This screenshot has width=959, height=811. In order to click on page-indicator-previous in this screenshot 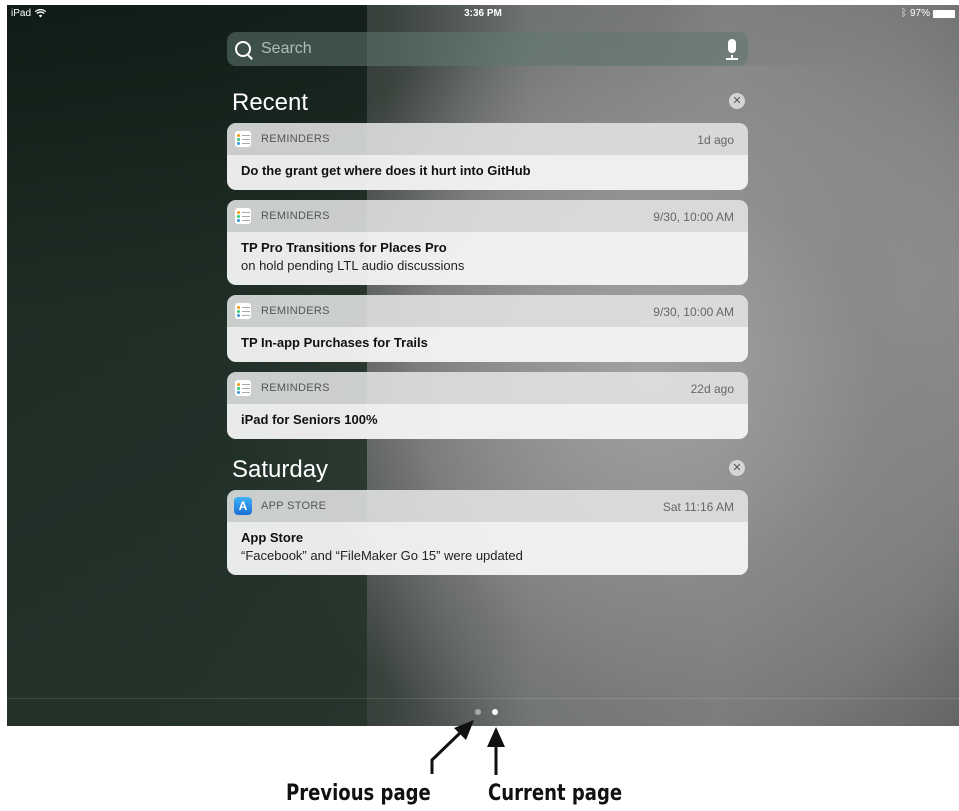, I will do `click(478, 712)`.